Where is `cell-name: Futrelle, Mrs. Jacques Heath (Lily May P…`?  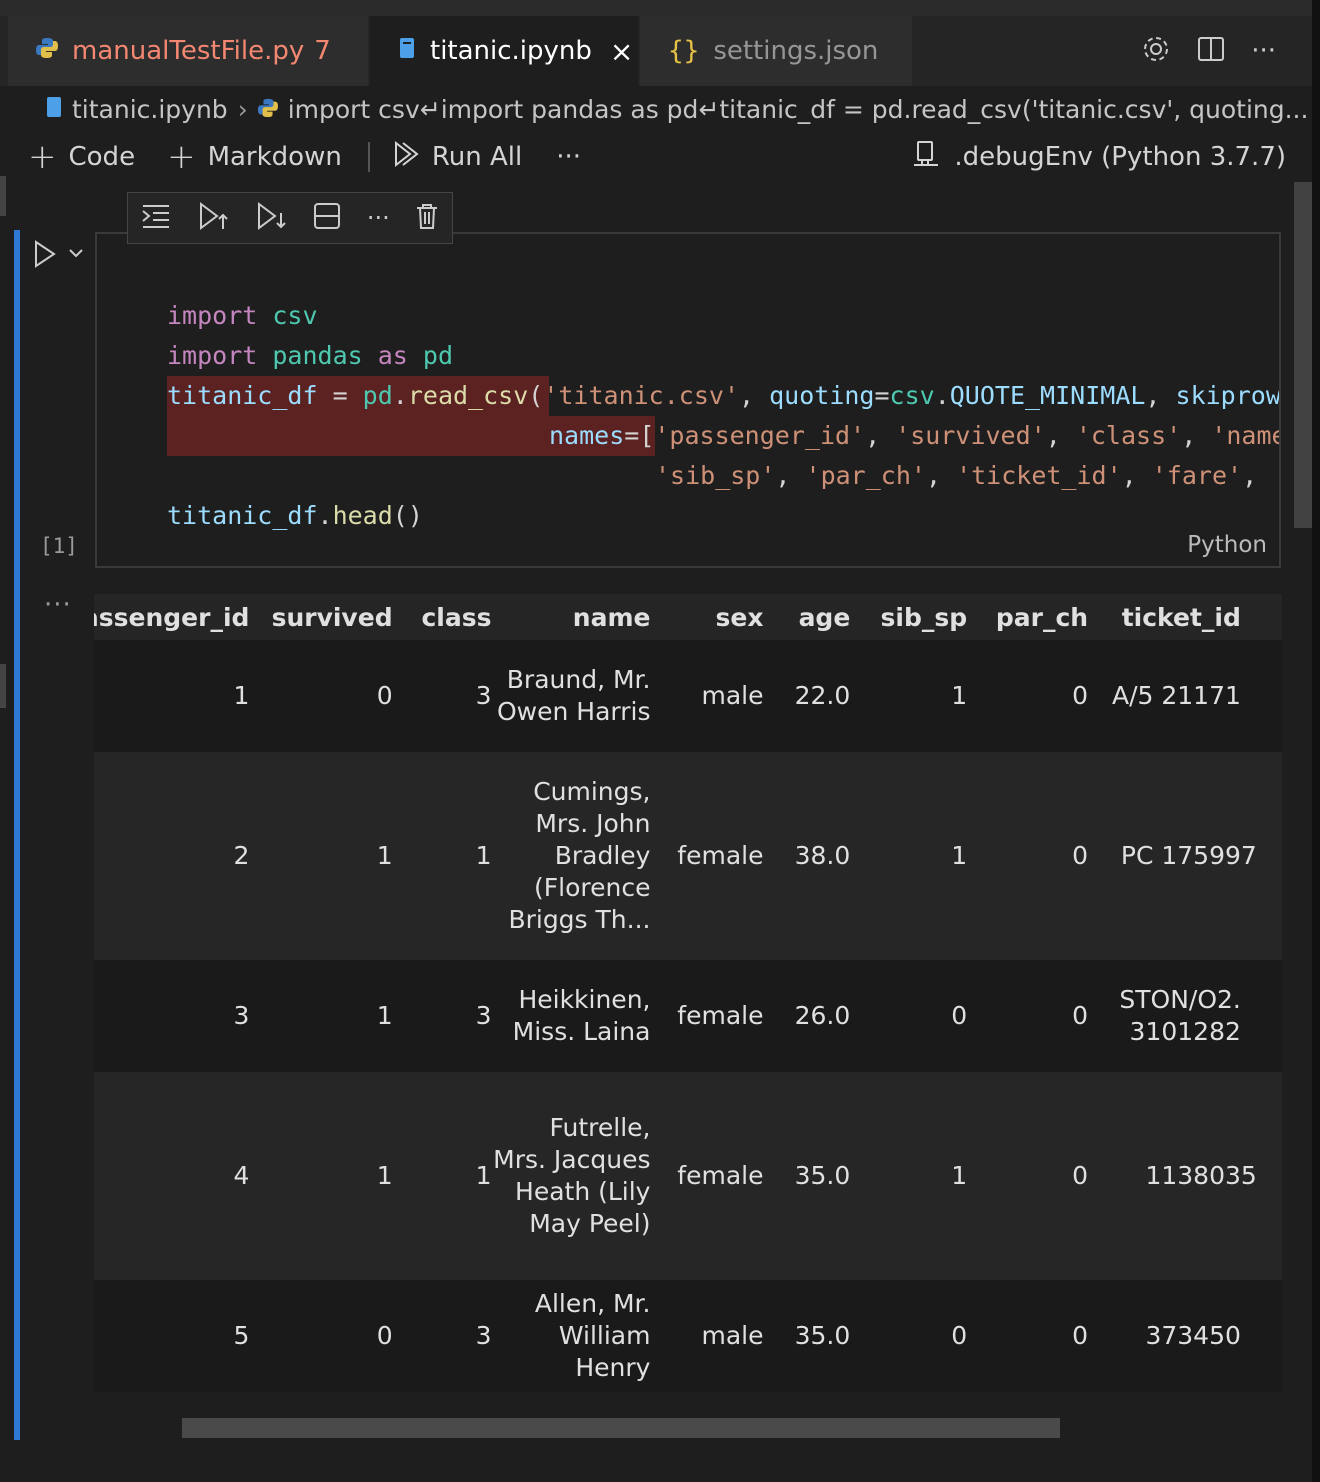
cell-name: Futrelle, Mrs. Jacques Heath (Lily May P… is located at coordinates (571, 1176).